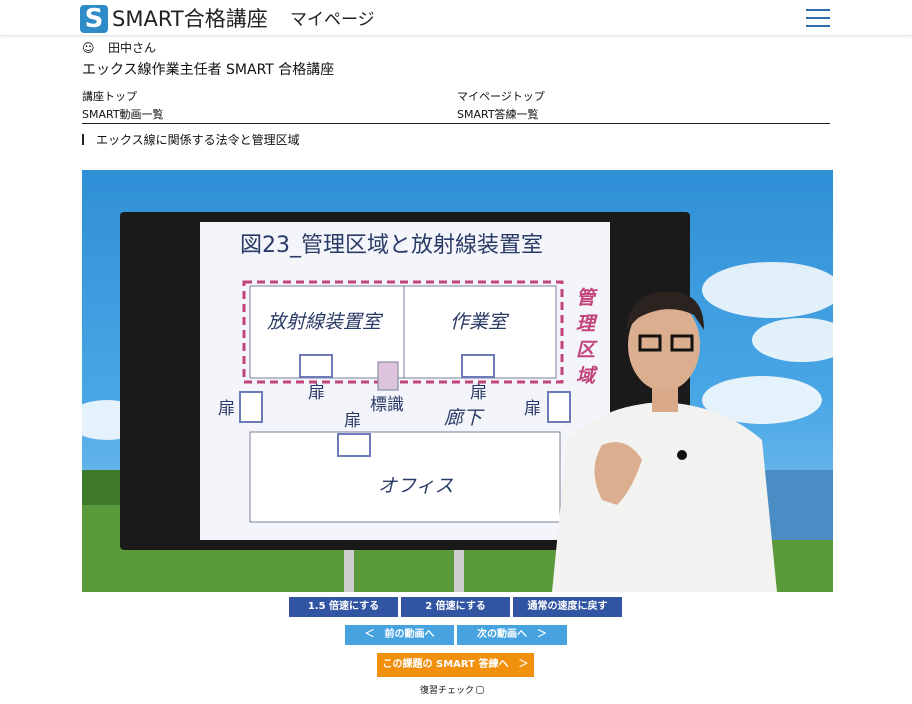 The width and height of the screenshot is (912, 704). What do you see at coordinates (132, 48) in the screenshot?
I see `user-name: 田中さん` at bounding box center [132, 48].